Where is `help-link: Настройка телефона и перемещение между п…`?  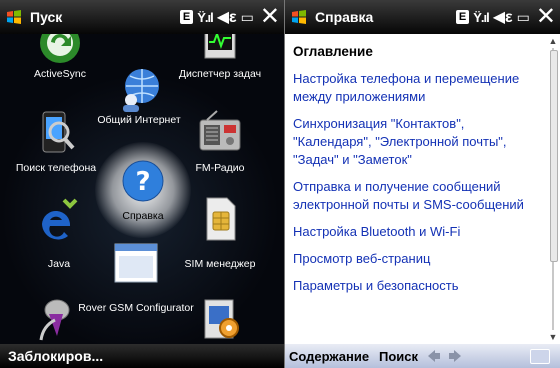 help-link: Настройка телефона и перемещение между п… is located at coordinates (418, 88).